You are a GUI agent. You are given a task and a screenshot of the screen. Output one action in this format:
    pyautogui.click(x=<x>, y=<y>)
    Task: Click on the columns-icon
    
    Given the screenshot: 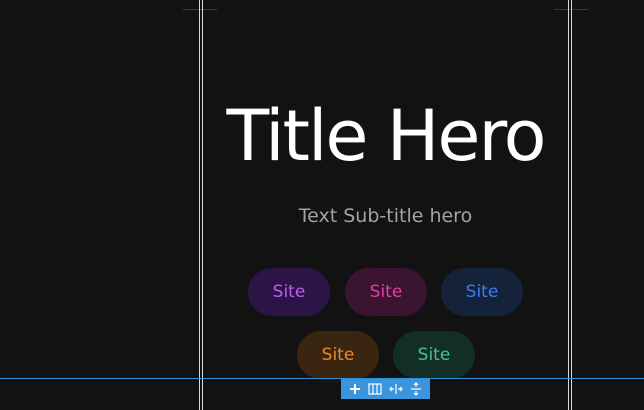 What is the action you would take?
    pyautogui.click(x=375, y=389)
    